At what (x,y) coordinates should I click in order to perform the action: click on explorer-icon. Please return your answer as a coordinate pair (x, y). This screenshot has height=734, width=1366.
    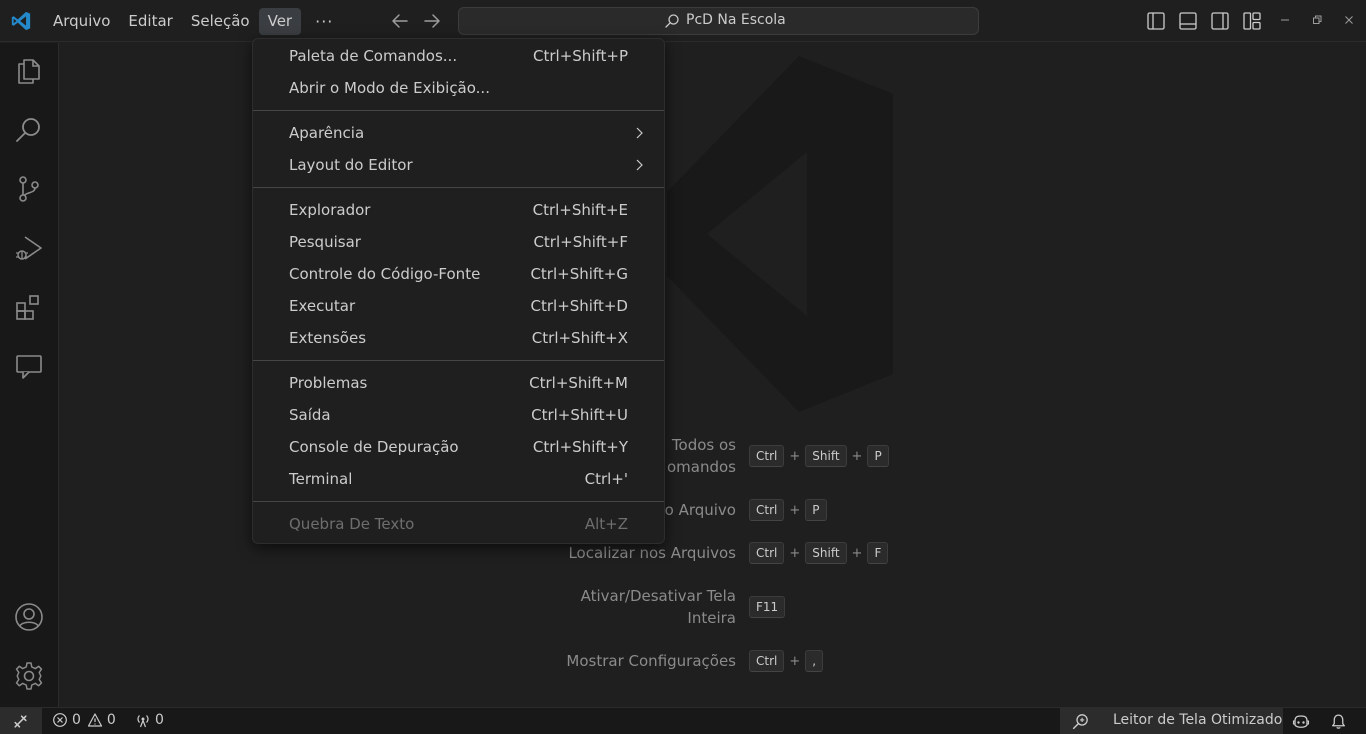
    Looking at the image, I should click on (29, 71).